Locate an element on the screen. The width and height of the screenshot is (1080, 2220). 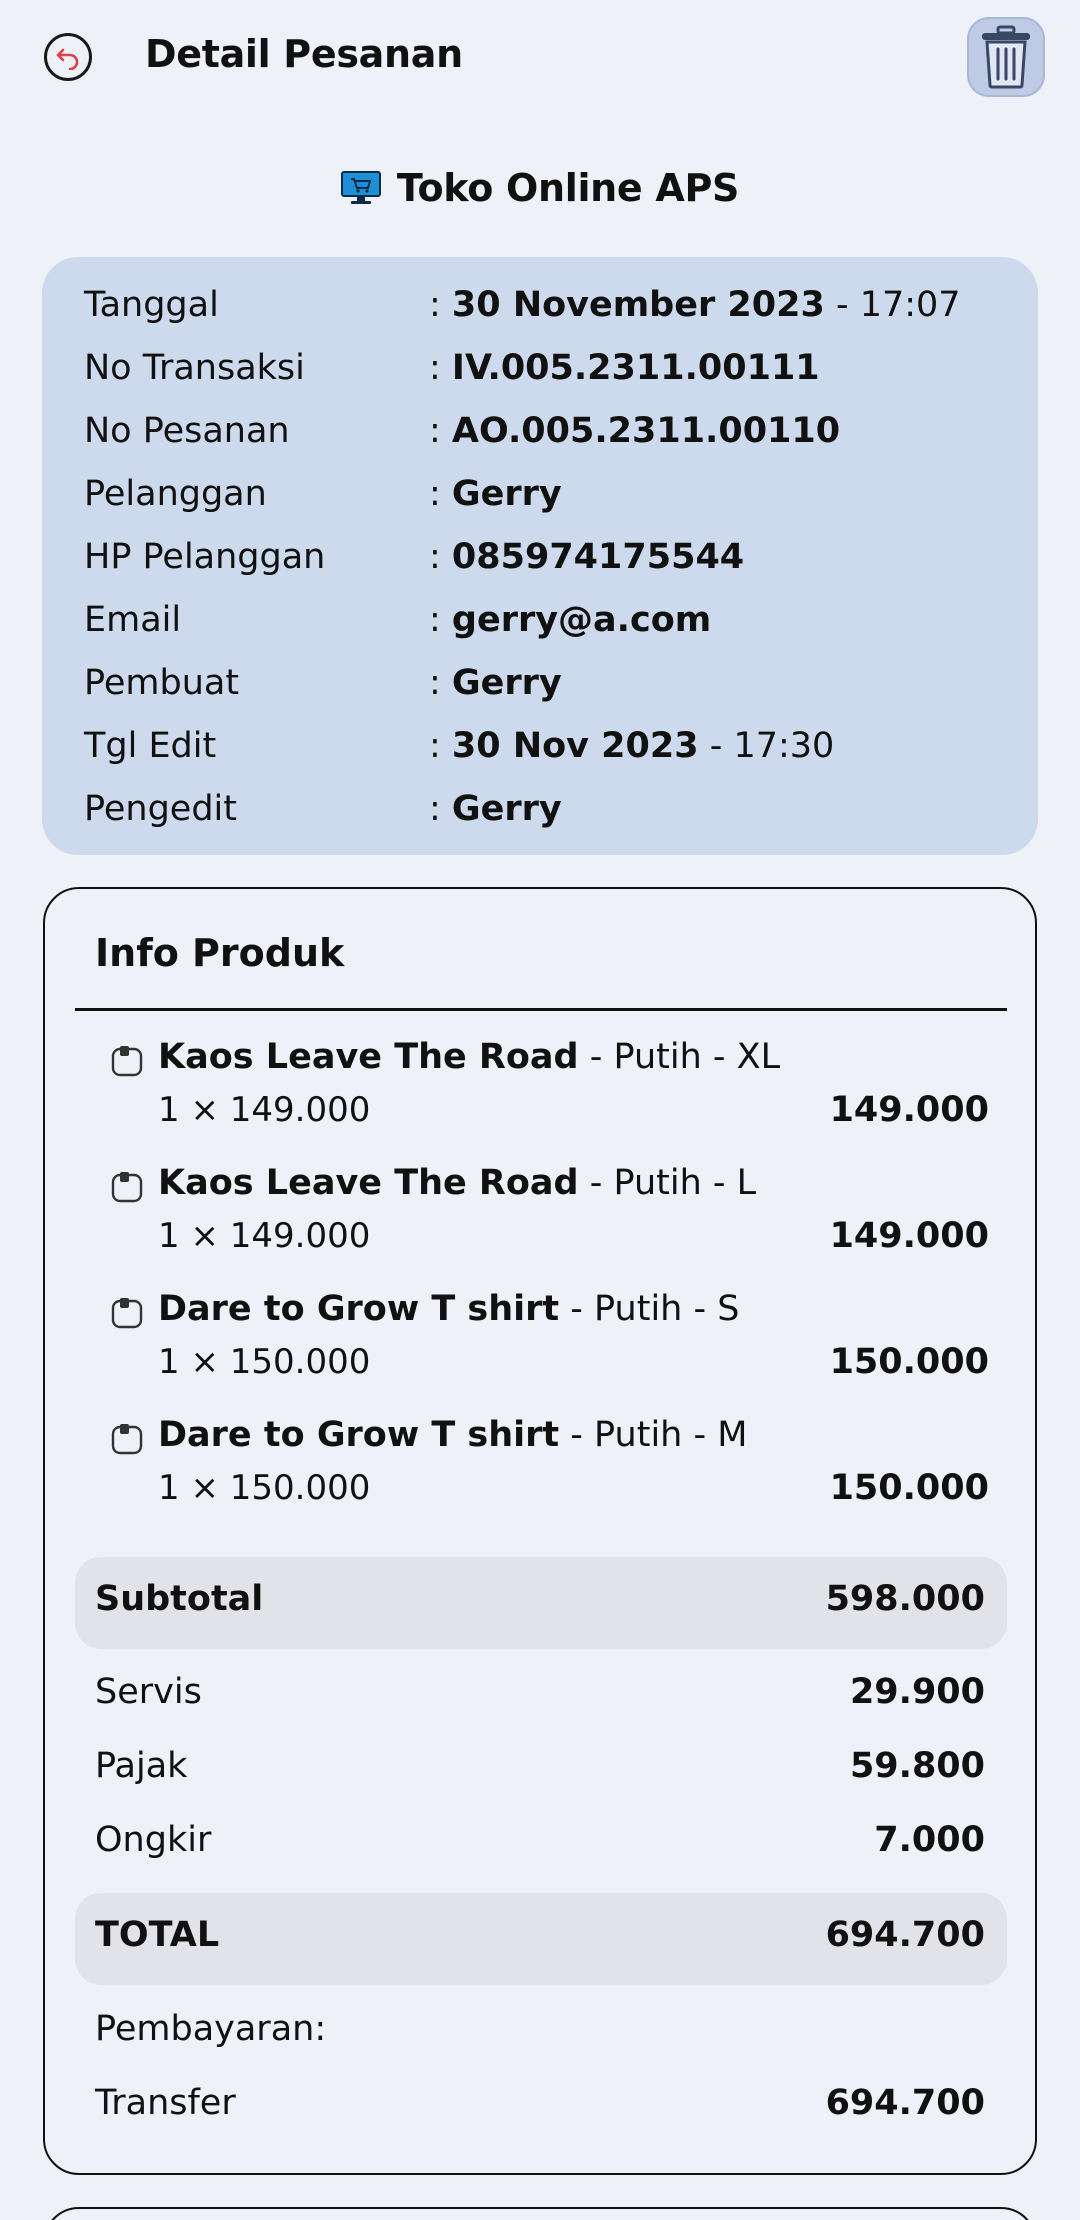
delete-button is located at coordinates (1006, 57).